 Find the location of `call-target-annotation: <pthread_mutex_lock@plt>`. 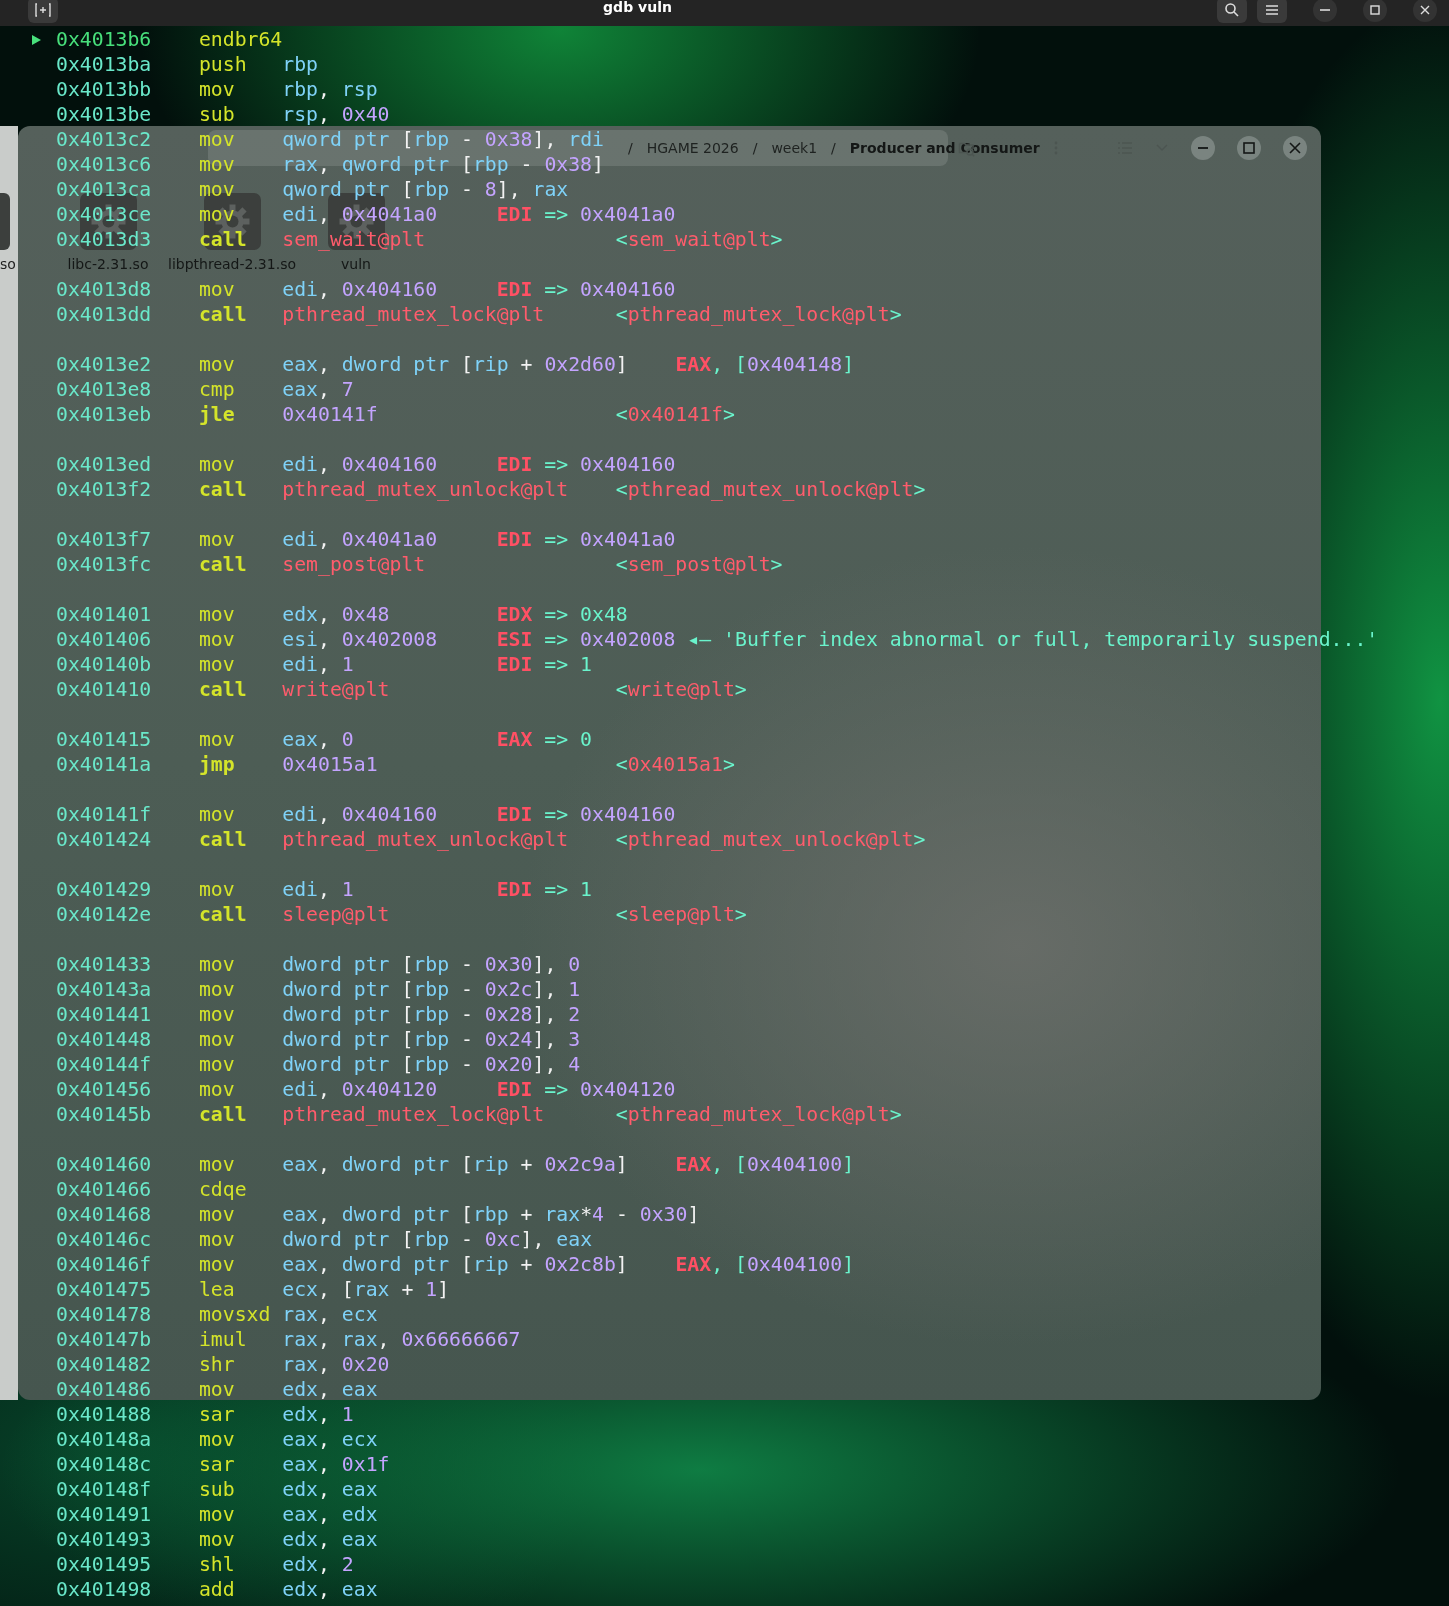

call-target-annotation: <pthread_mutex_lock@plt> is located at coordinates (758, 1114).